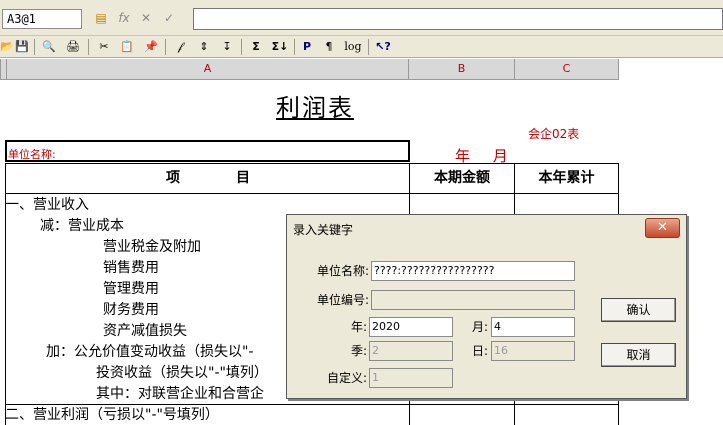 This screenshot has height=425, width=723. I want to click on unit-name-label: 单位名称:, so click(342, 271).